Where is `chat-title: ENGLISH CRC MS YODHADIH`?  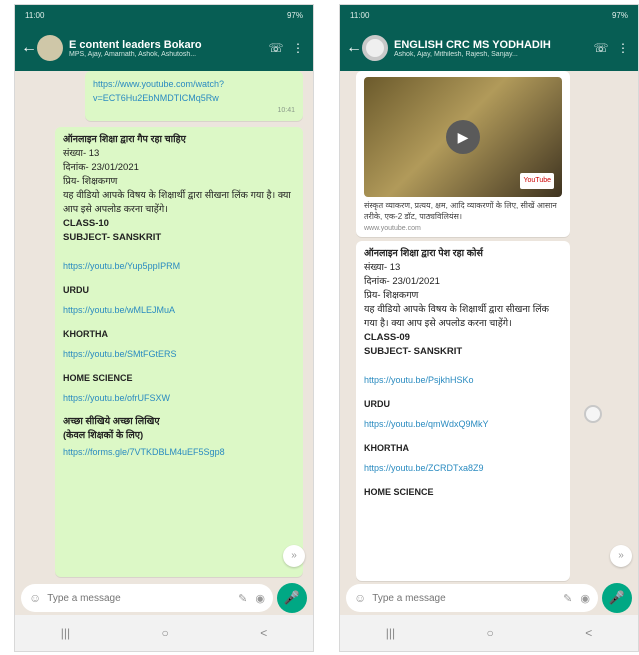 chat-title: ENGLISH CRC MS YODHADIH is located at coordinates (472, 44).